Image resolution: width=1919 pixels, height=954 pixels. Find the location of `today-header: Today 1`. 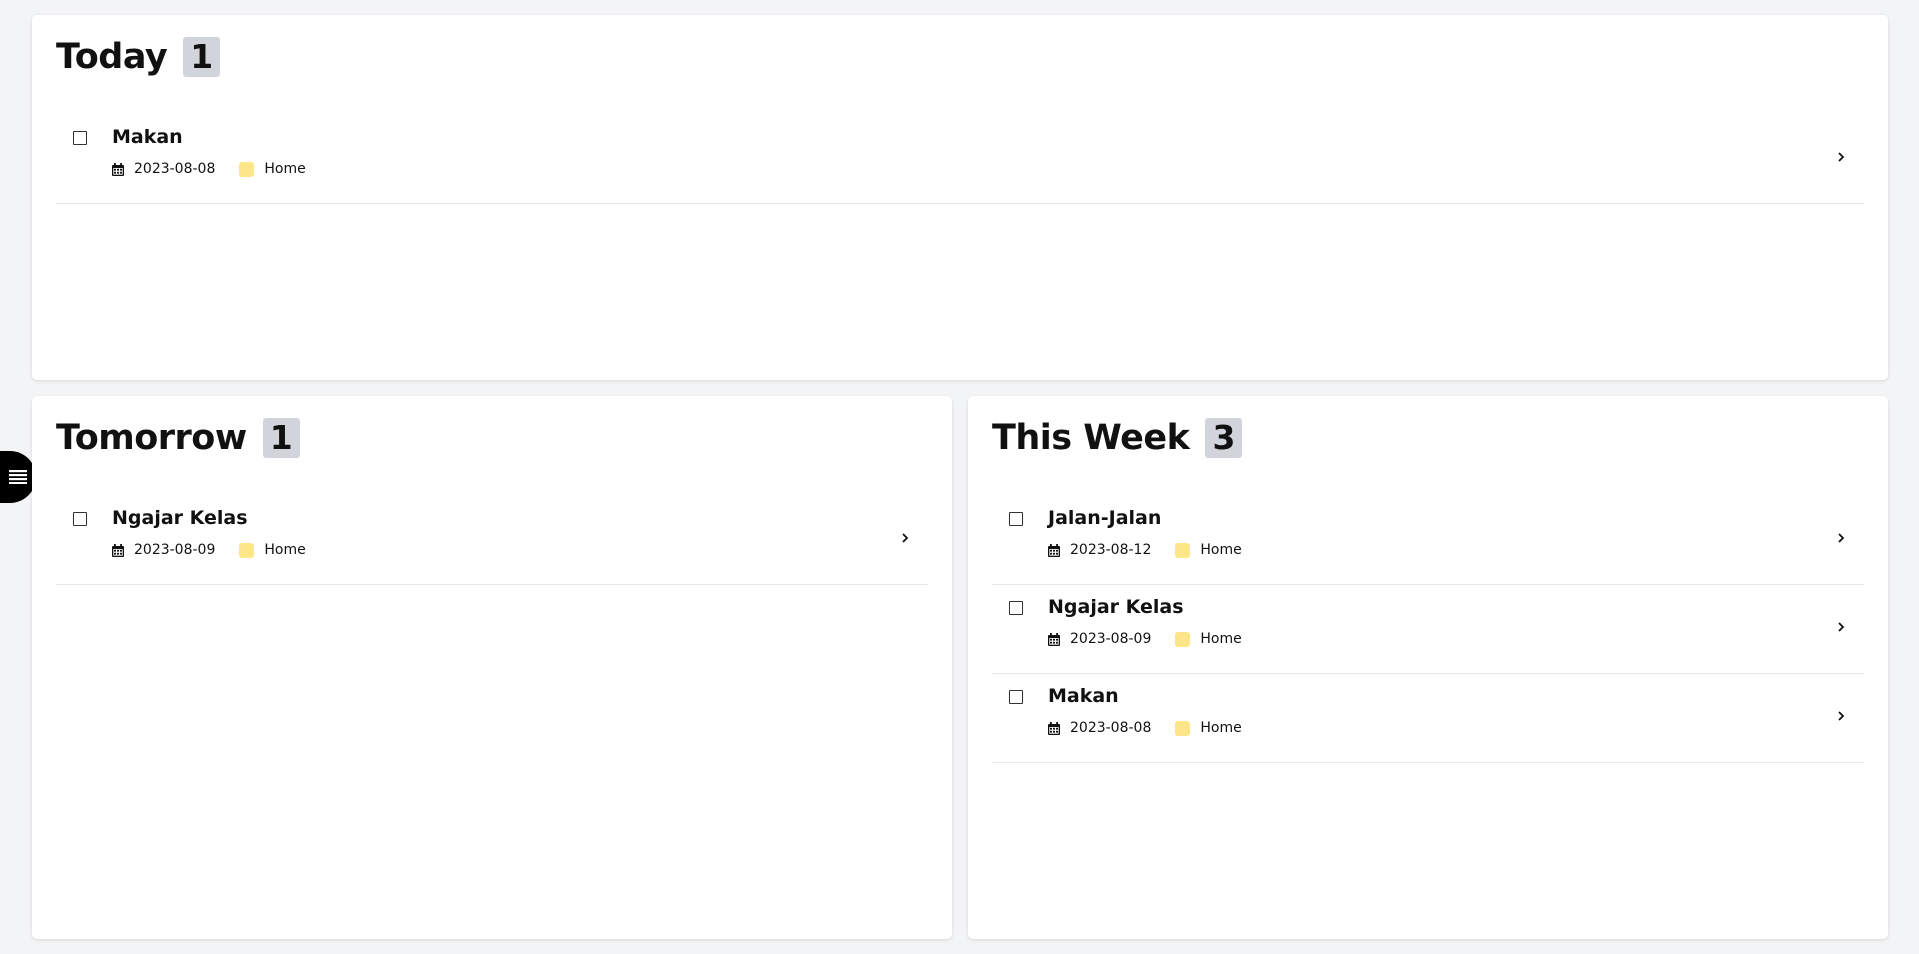

today-header: Today 1 is located at coordinates (138, 57).